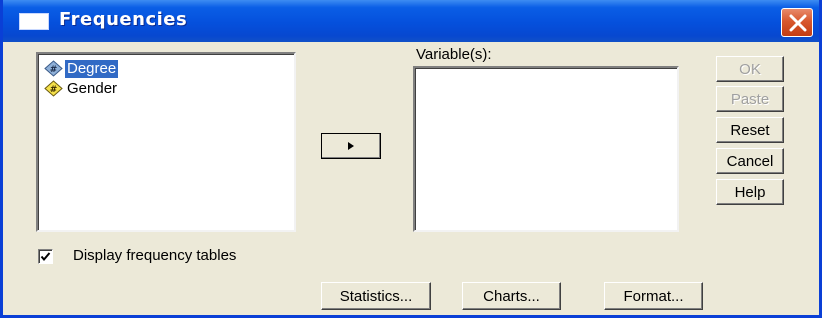 The image size is (822, 318). I want to click on title-bar: Frequencies, so click(411, 21).